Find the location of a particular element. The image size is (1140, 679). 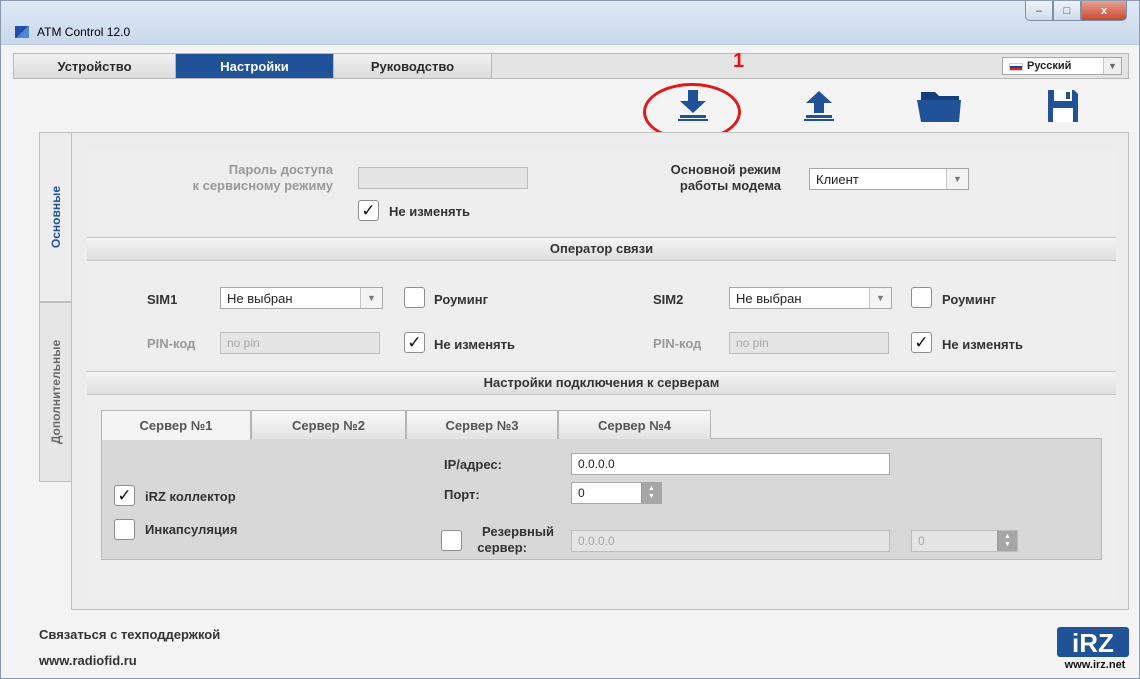

website-link: www.radiofid.ru is located at coordinates (88, 660).